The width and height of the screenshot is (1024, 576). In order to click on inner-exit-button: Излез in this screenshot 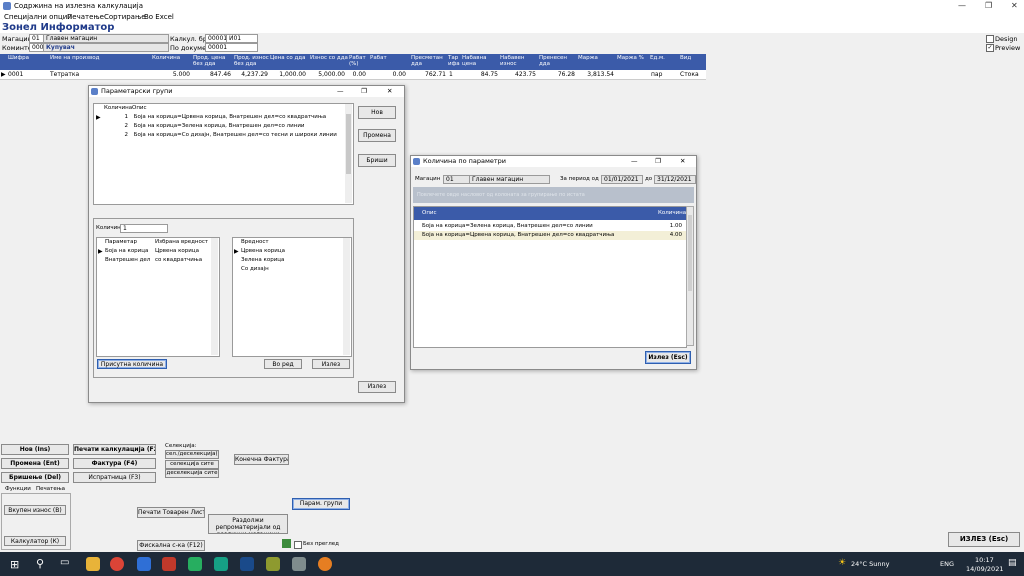, I will do `click(331, 364)`.